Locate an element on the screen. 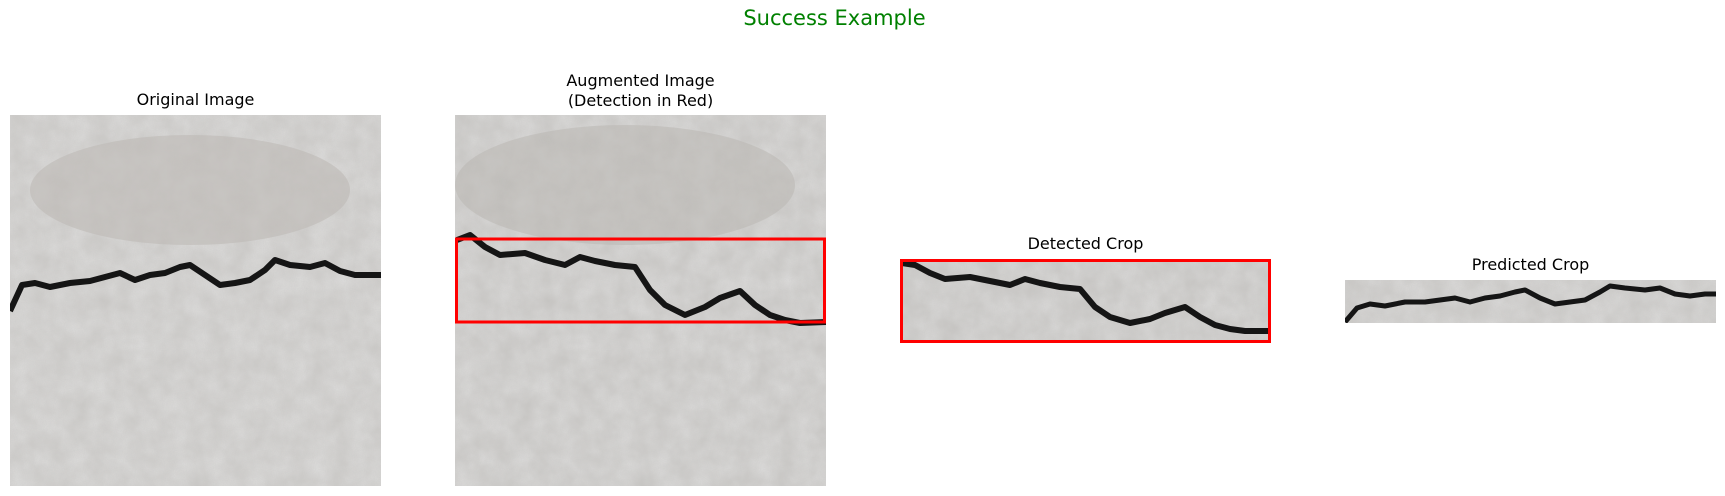 This screenshot has width=1725, height=496. augmented-image-title-line1: Augmented Image is located at coordinates (640, 80).